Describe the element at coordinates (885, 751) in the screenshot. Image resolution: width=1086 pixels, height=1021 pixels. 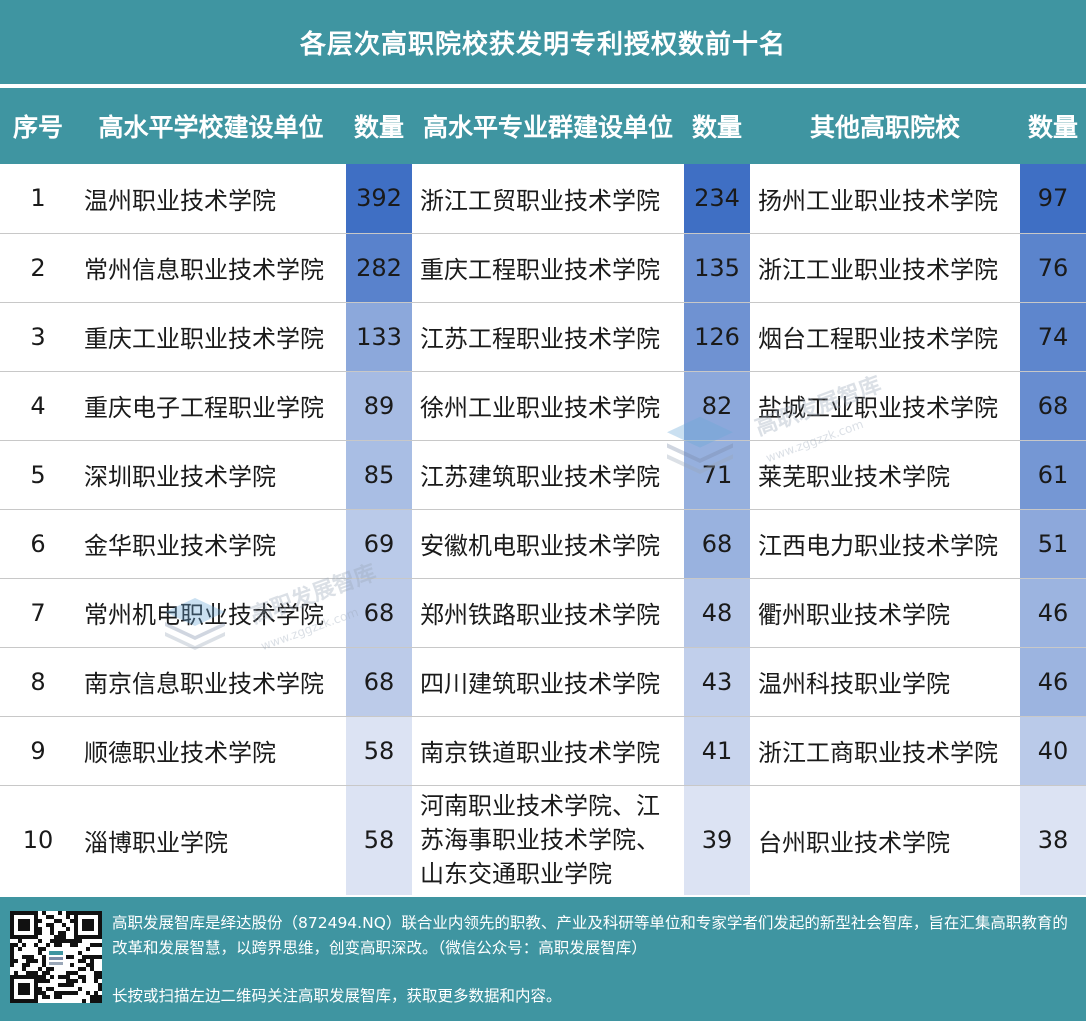
I see `g3-school-name: 浙江工商职业技术学院` at that location.